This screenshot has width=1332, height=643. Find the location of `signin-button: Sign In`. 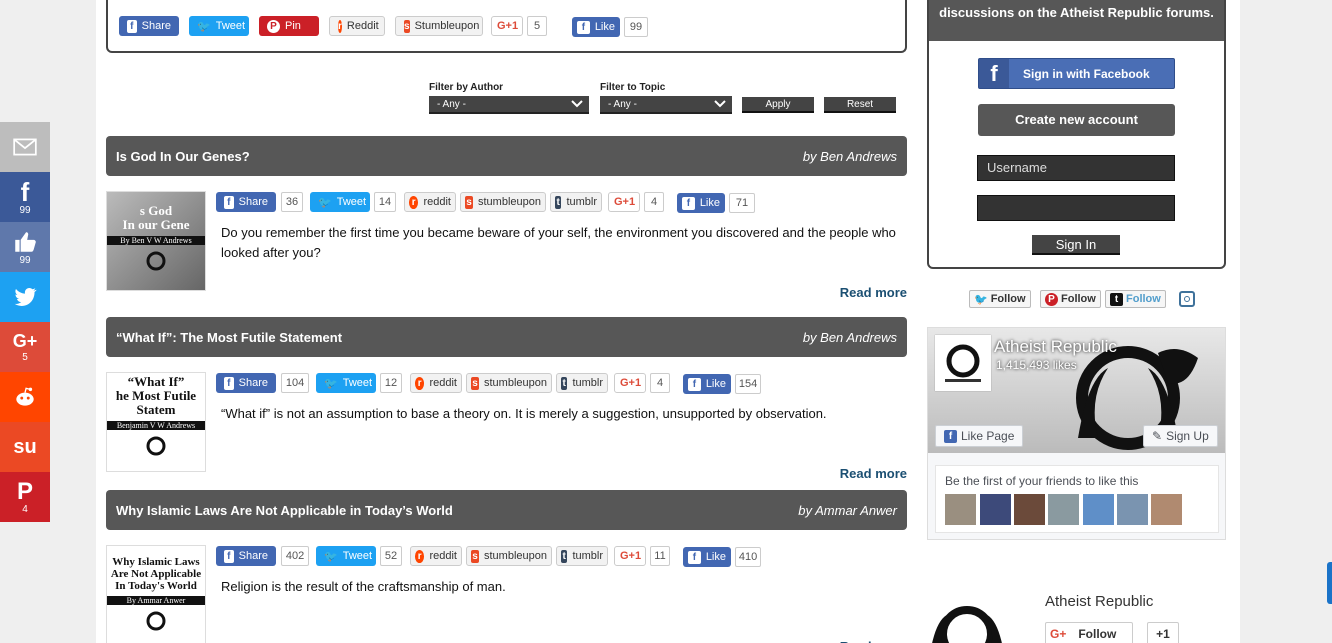

signin-button: Sign In is located at coordinates (1076, 245).